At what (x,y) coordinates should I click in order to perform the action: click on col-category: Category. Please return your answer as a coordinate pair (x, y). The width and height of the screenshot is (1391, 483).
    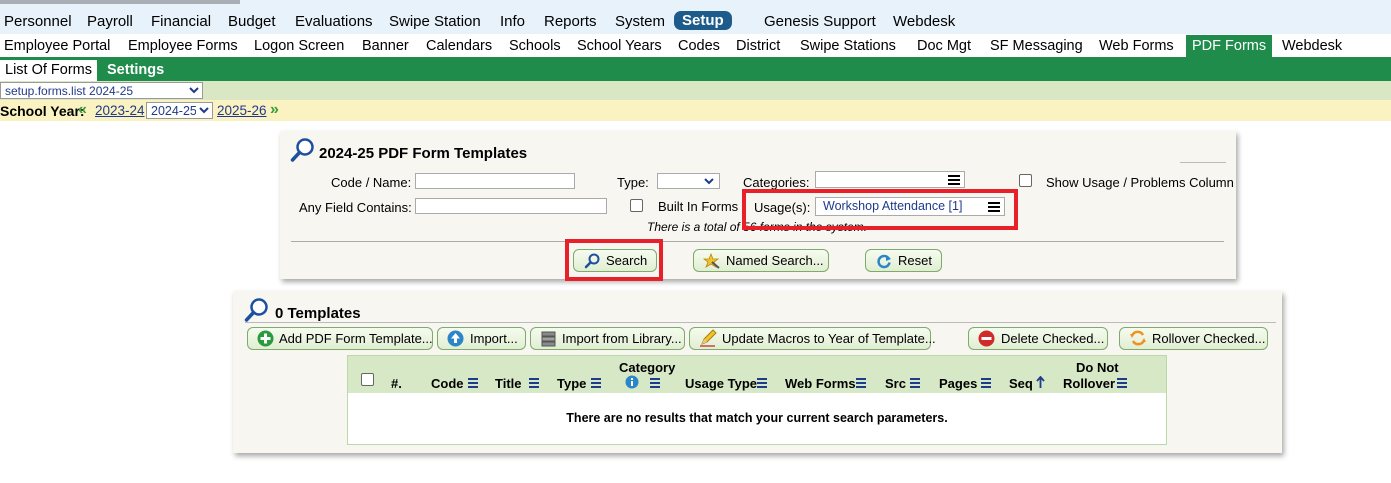
    Looking at the image, I should click on (647, 367).